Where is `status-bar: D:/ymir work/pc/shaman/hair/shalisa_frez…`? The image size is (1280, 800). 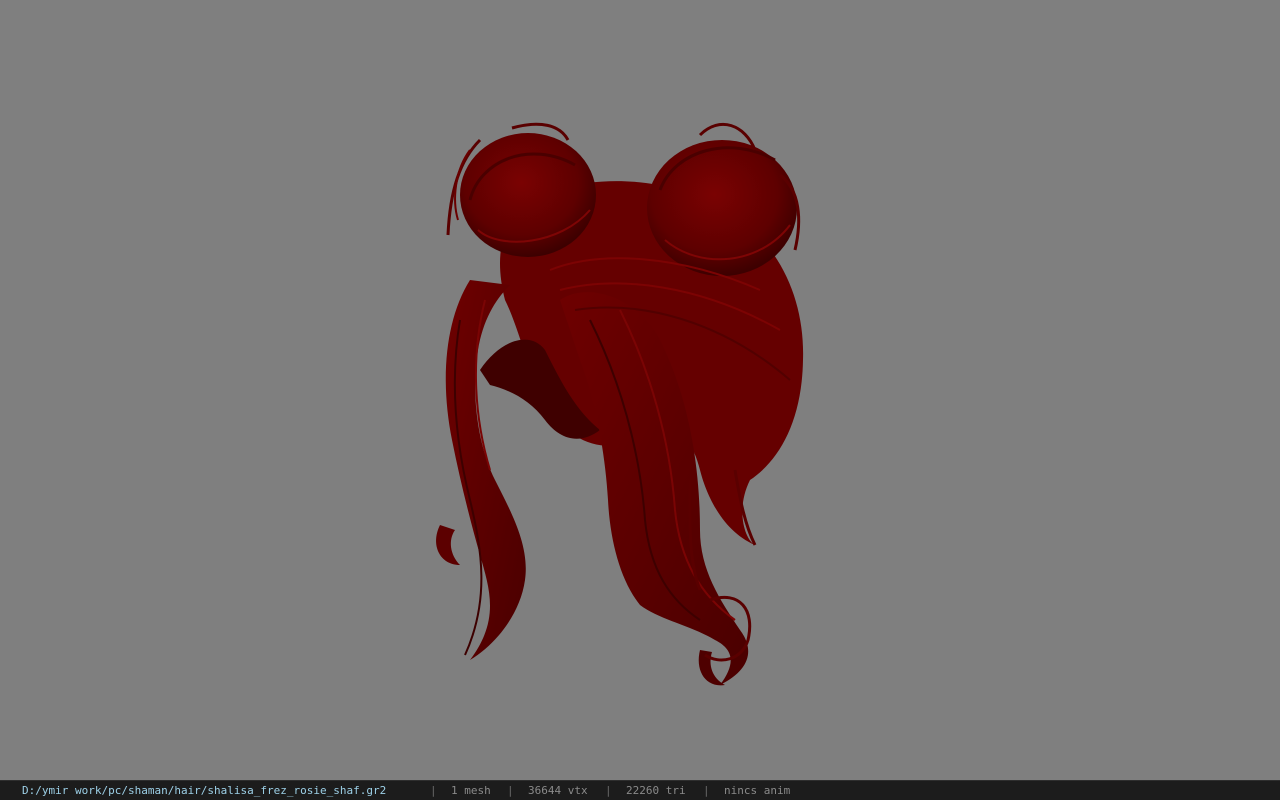 status-bar: D:/ymir work/pc/shaman/hair/shalisa_frez… is located at coordinates (640, 790).